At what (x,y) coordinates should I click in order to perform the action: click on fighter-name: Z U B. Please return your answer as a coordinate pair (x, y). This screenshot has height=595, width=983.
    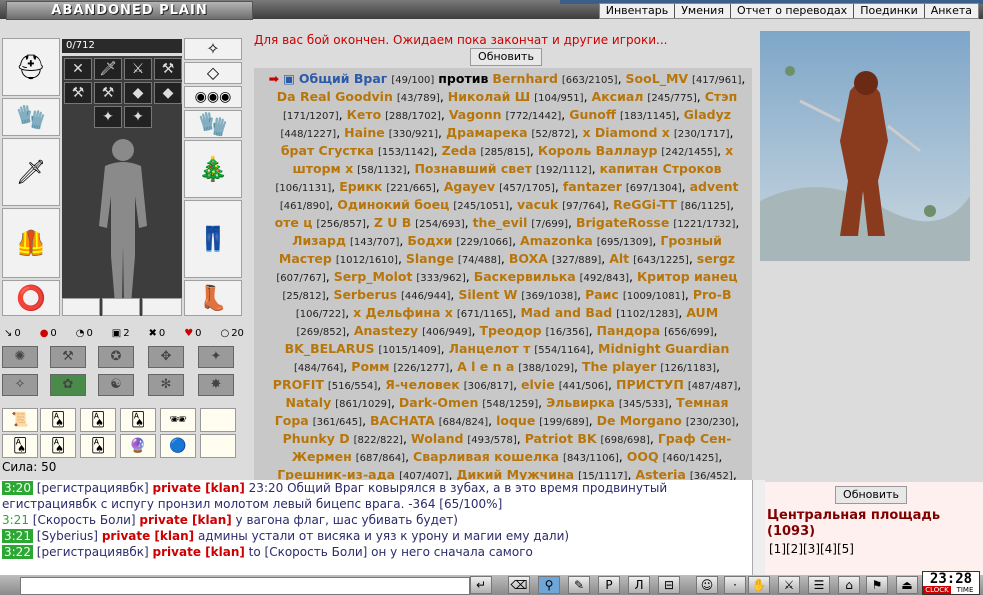
    Looking at the image, I should click on (392, 222).